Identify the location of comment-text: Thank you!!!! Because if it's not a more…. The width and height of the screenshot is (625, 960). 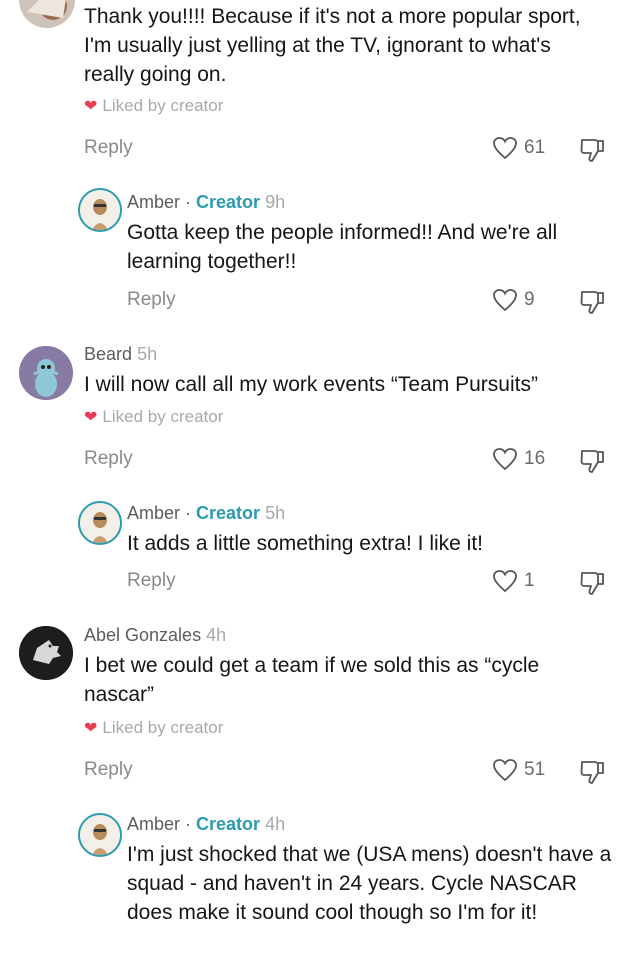
(332, 45).